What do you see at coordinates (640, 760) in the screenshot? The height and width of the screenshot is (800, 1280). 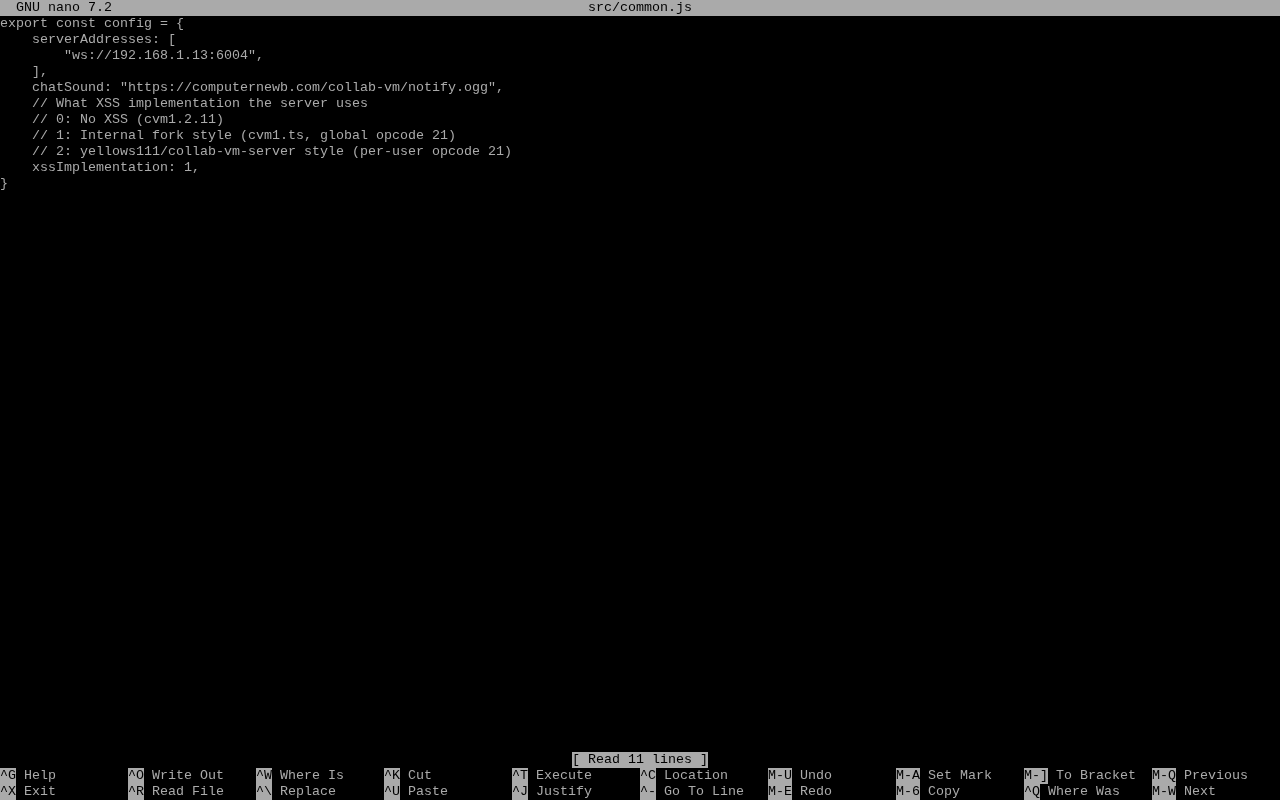 I see `status-message: [ Read 11 lines ]` at bounding box center [640, 760].